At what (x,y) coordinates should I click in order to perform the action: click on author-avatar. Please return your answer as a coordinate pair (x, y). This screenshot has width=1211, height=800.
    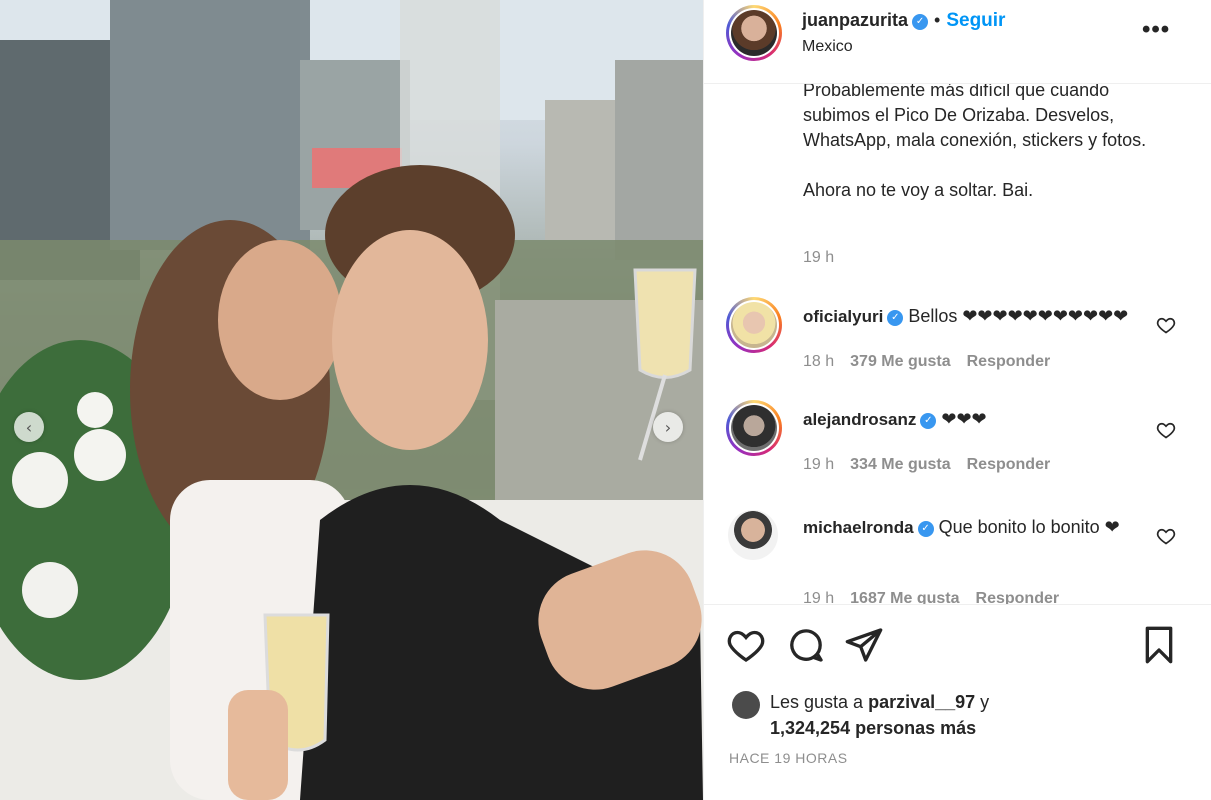
    Looking at the image, I should click on (754, 33).